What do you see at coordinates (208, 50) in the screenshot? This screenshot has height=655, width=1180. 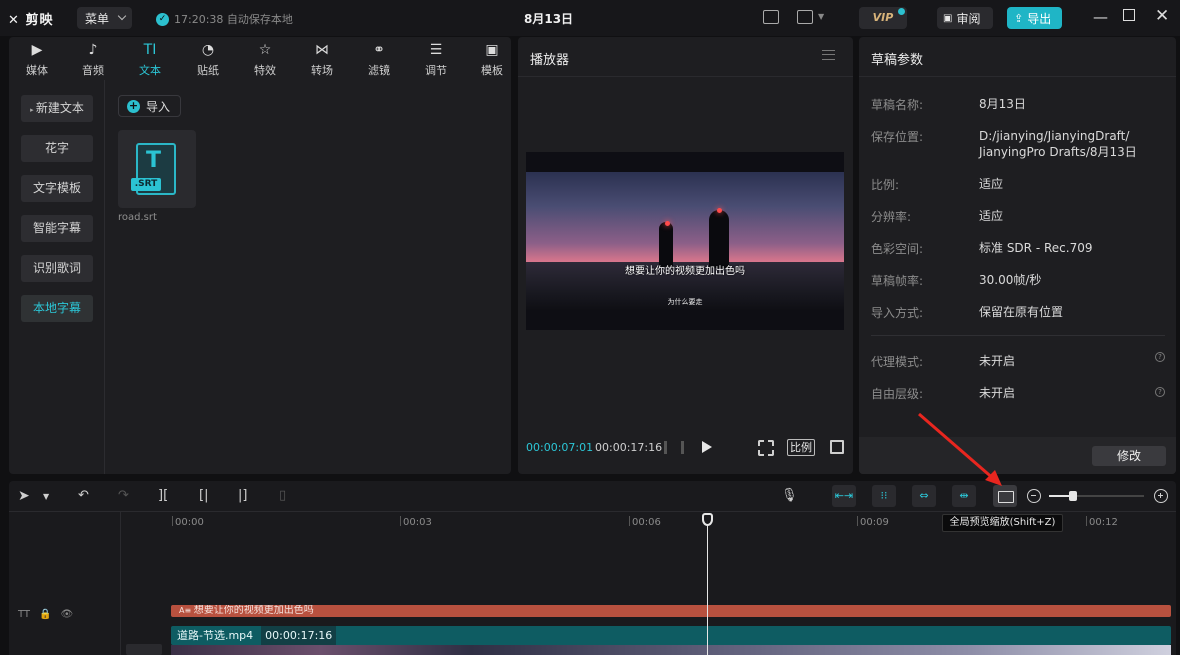 I see `sticker-icon: ◔` at bounding box center [208, 50].